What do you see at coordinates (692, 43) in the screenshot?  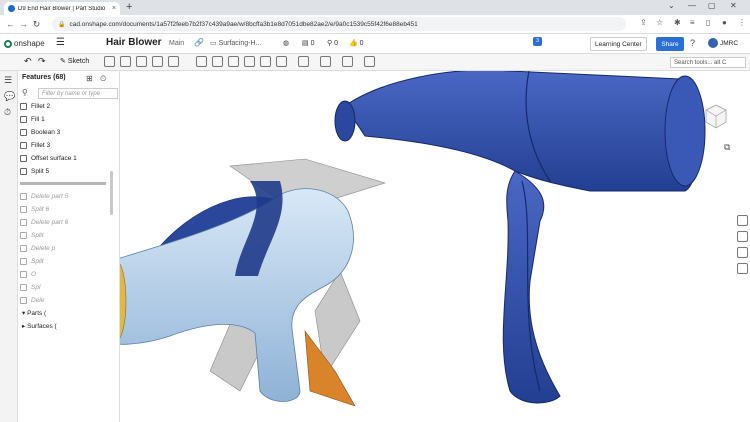 I see `help-icon: ?` at bounding box center [692, 43].